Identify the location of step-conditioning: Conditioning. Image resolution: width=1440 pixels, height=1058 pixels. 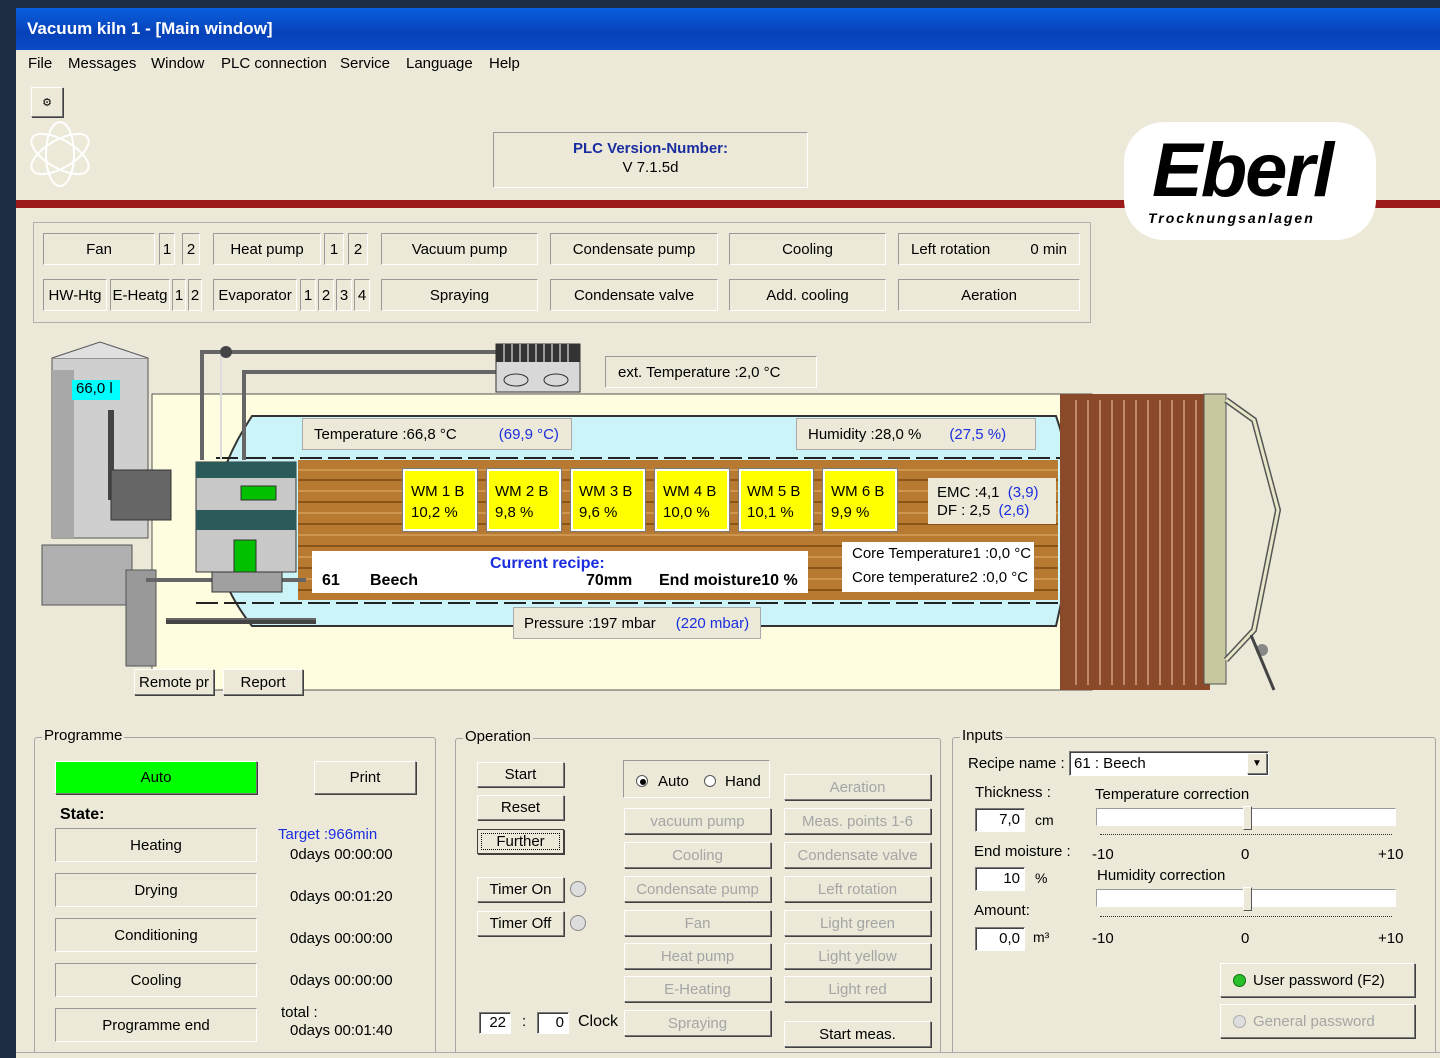
(156, 935).